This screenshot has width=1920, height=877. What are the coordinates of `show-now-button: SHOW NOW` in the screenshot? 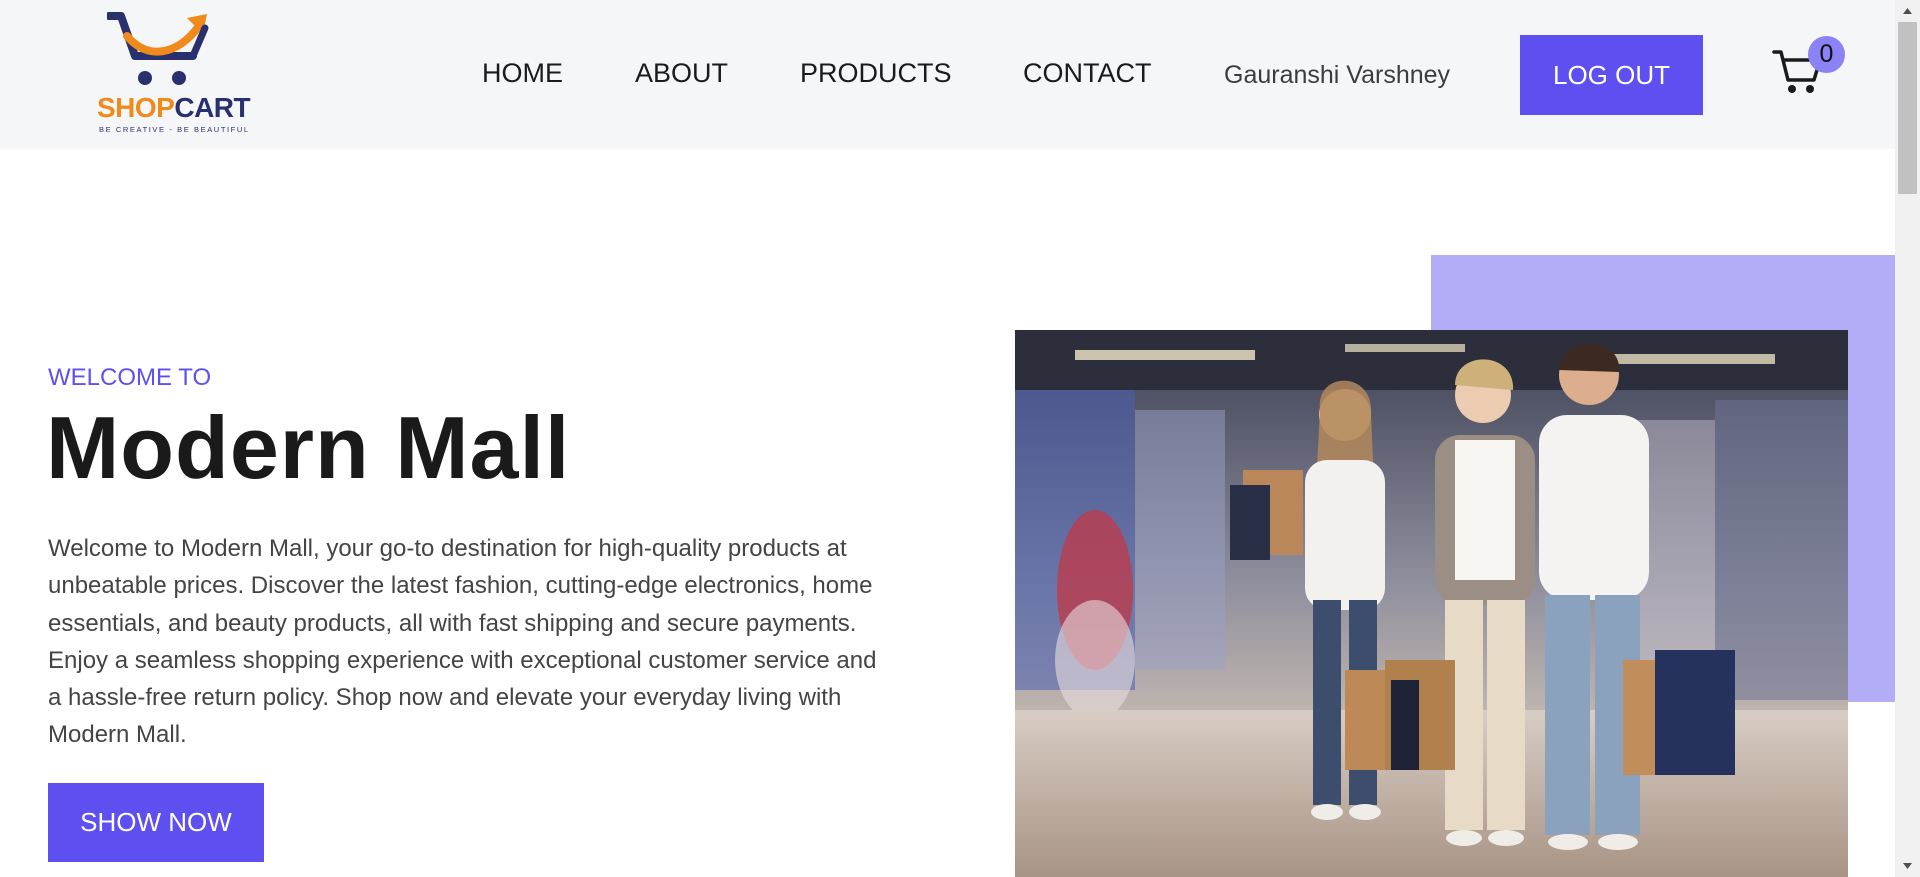 It's located at (156, 822).